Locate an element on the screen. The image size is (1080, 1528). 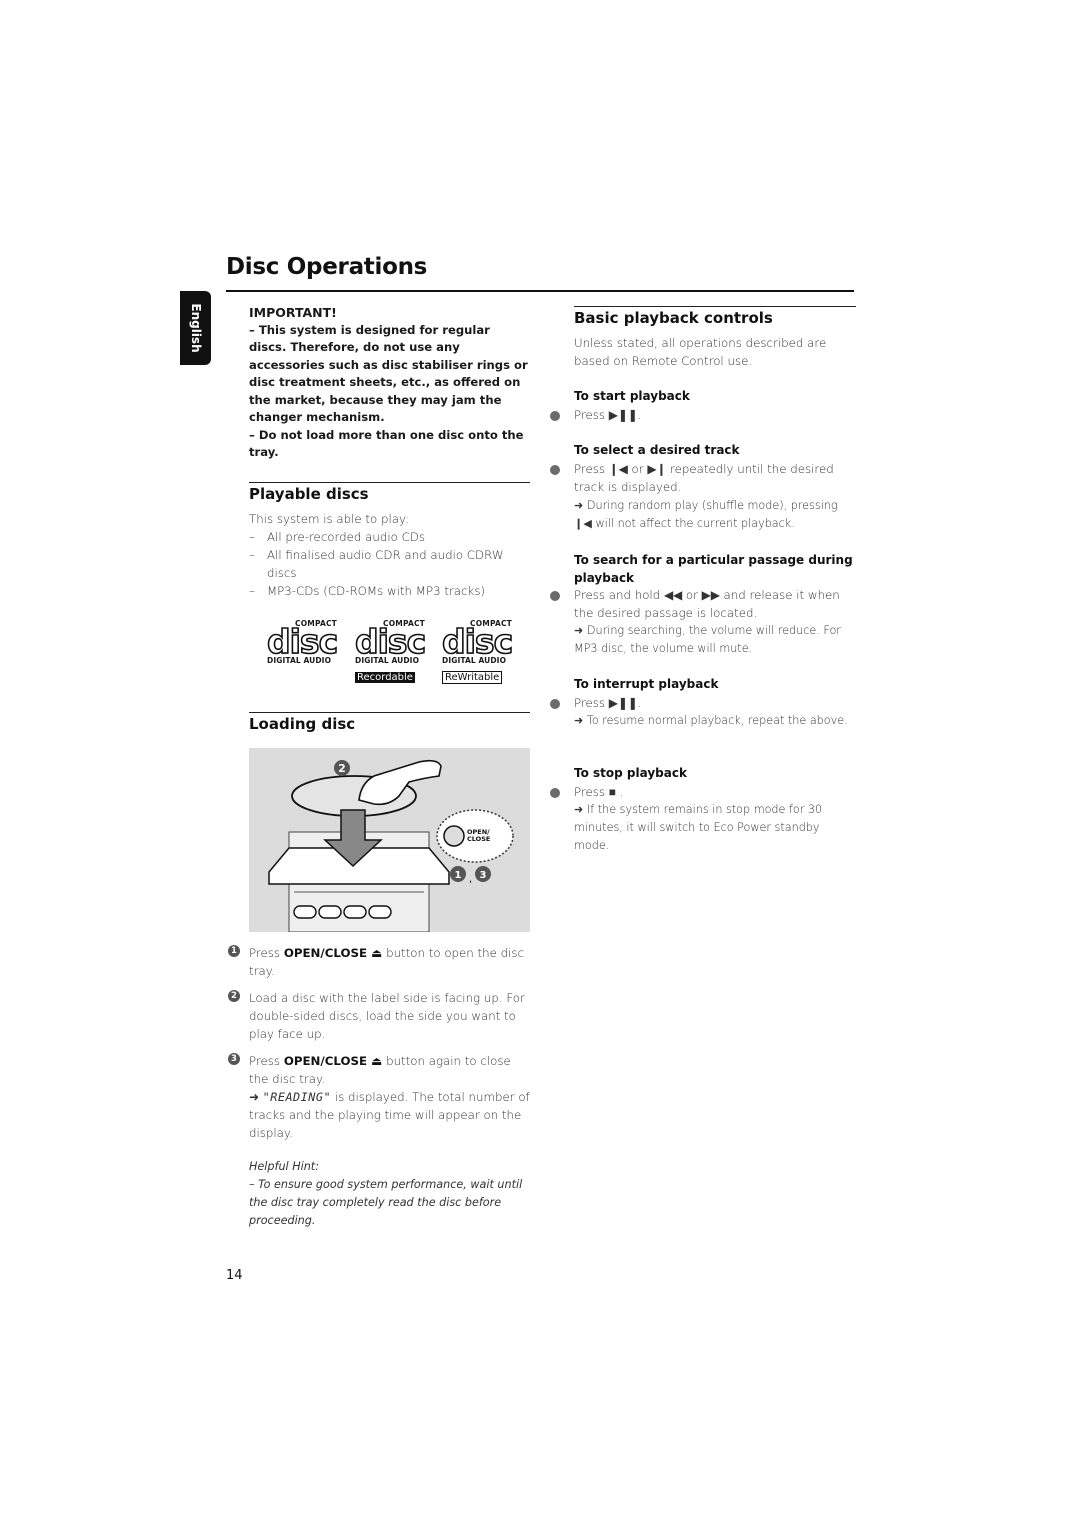
step-badge-label: 2 is located at coordinates (342, 768).